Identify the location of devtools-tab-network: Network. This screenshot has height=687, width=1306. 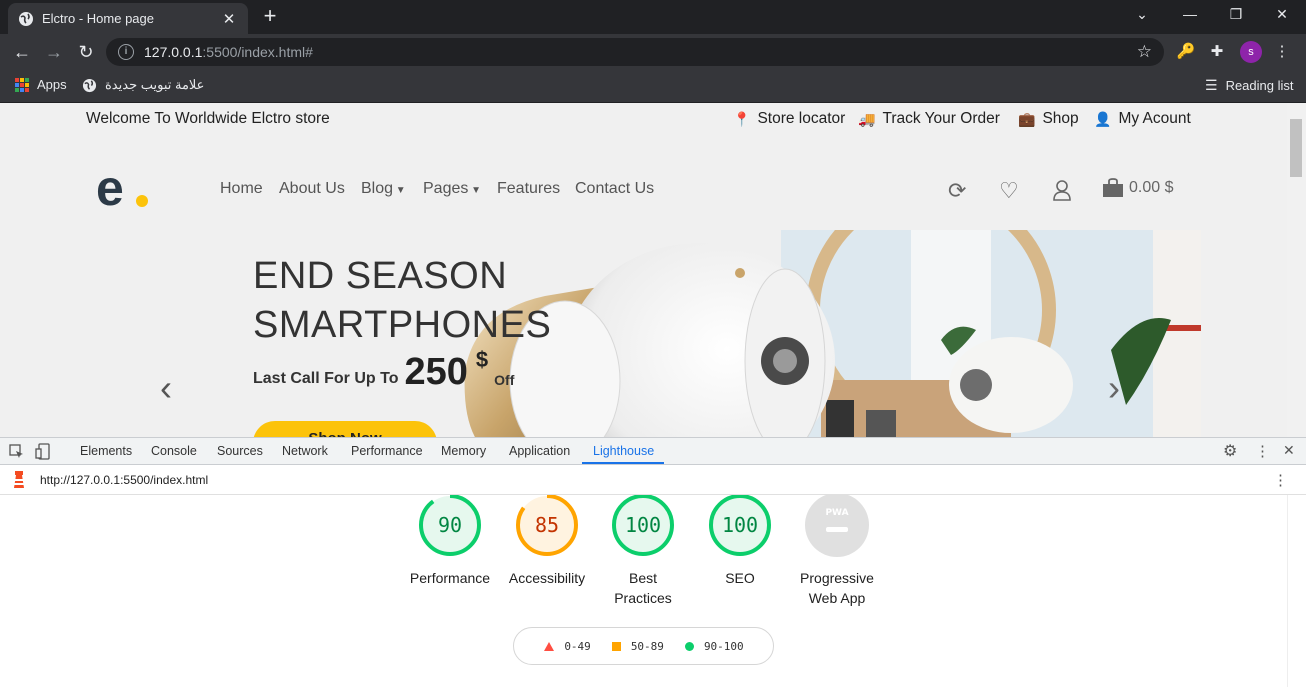
(305, 451).